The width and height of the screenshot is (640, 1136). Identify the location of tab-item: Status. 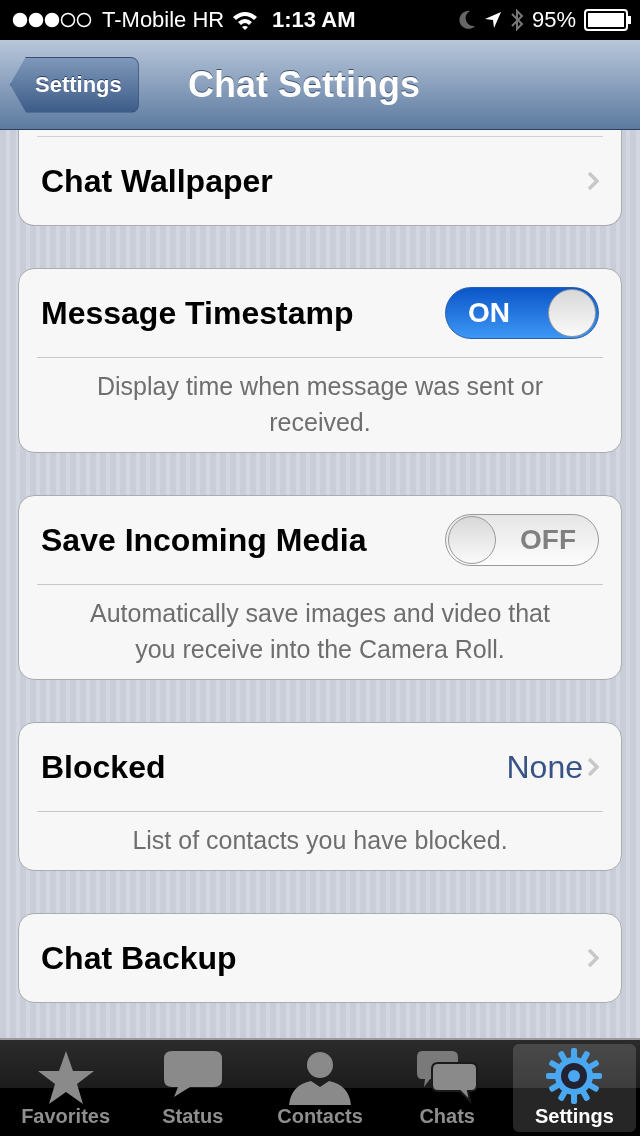
(193, 1088).